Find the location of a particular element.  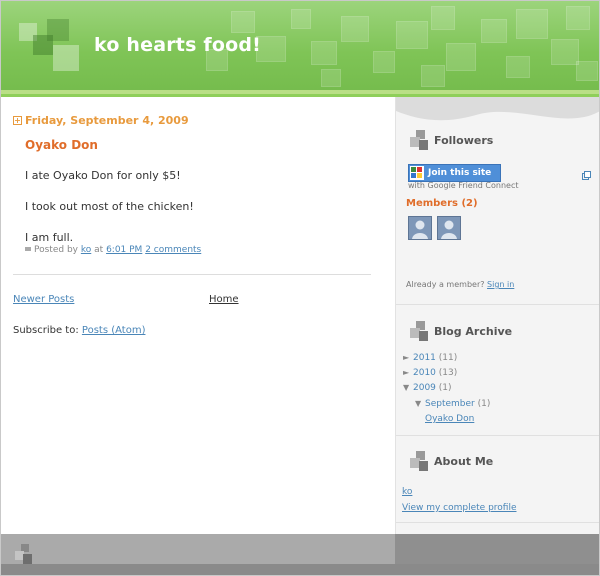

view-profile-link: View my complete profile is located at coordinates (459, 508).